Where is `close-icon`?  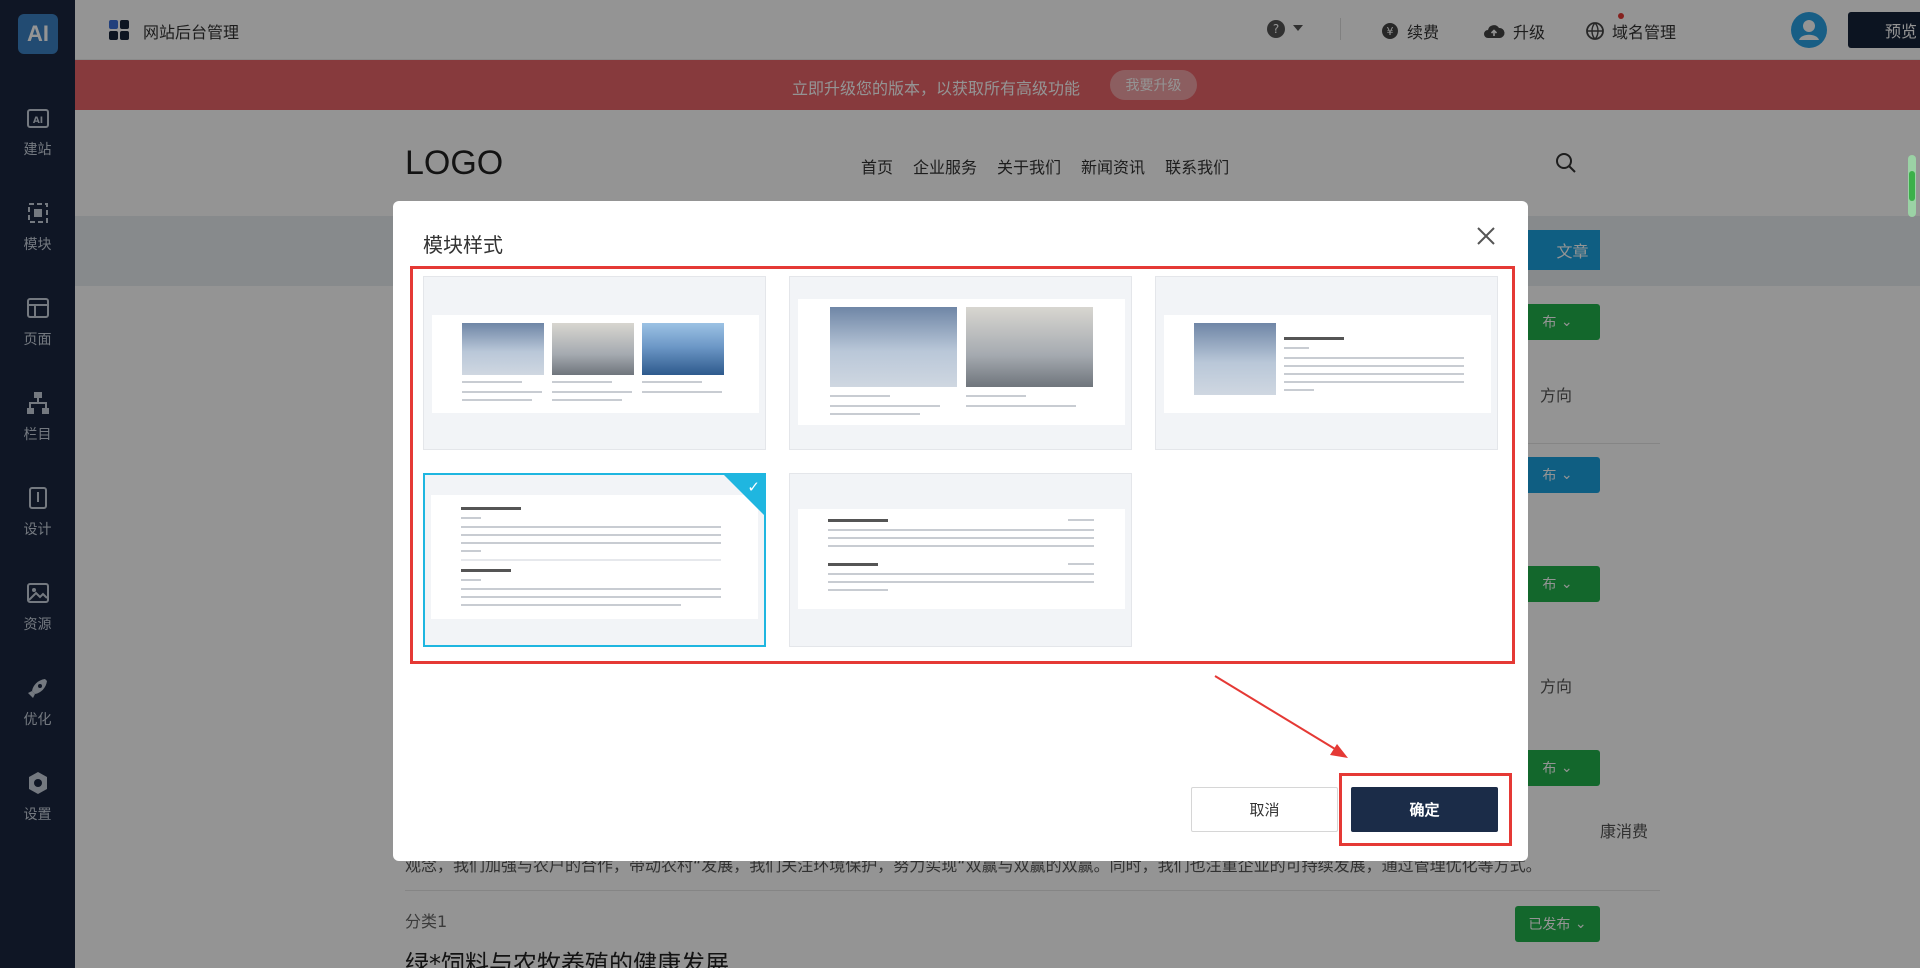 close-icon is located at coordinates (1486, 236).